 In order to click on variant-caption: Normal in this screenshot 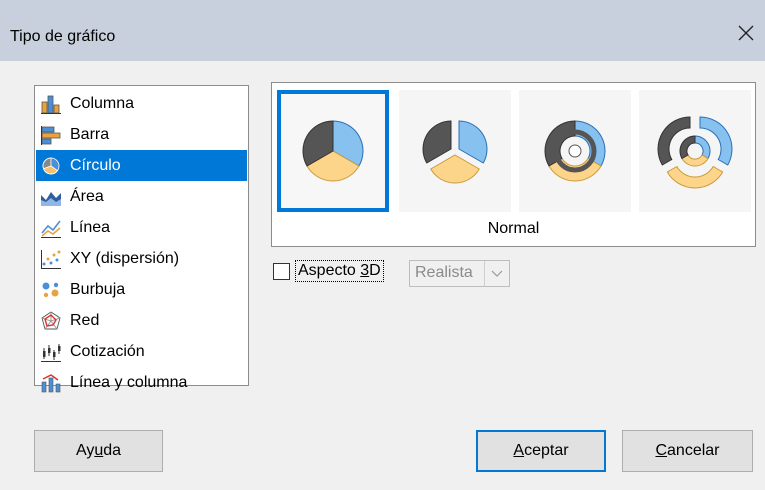, I will do `click(513, 228)`.